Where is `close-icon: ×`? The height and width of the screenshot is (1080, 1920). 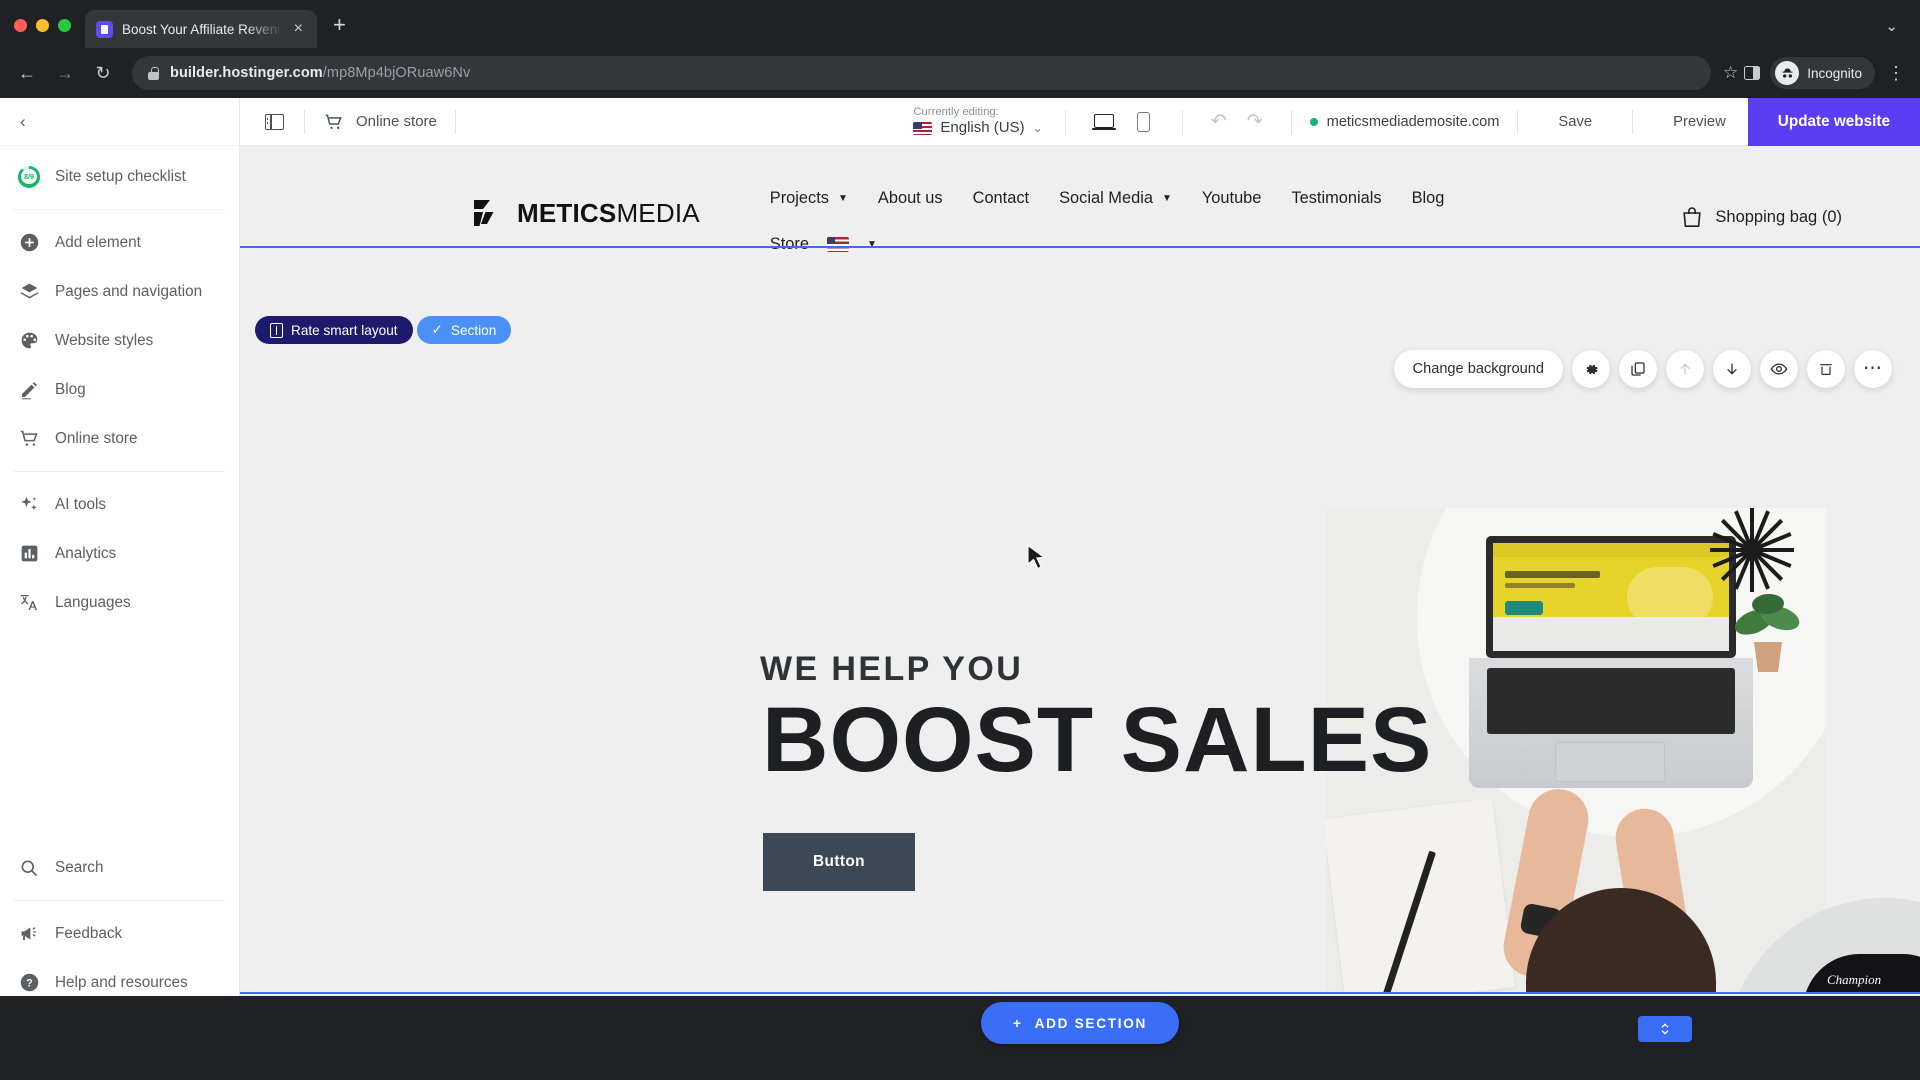 close-icon: × is located at coordinates (298, 29).